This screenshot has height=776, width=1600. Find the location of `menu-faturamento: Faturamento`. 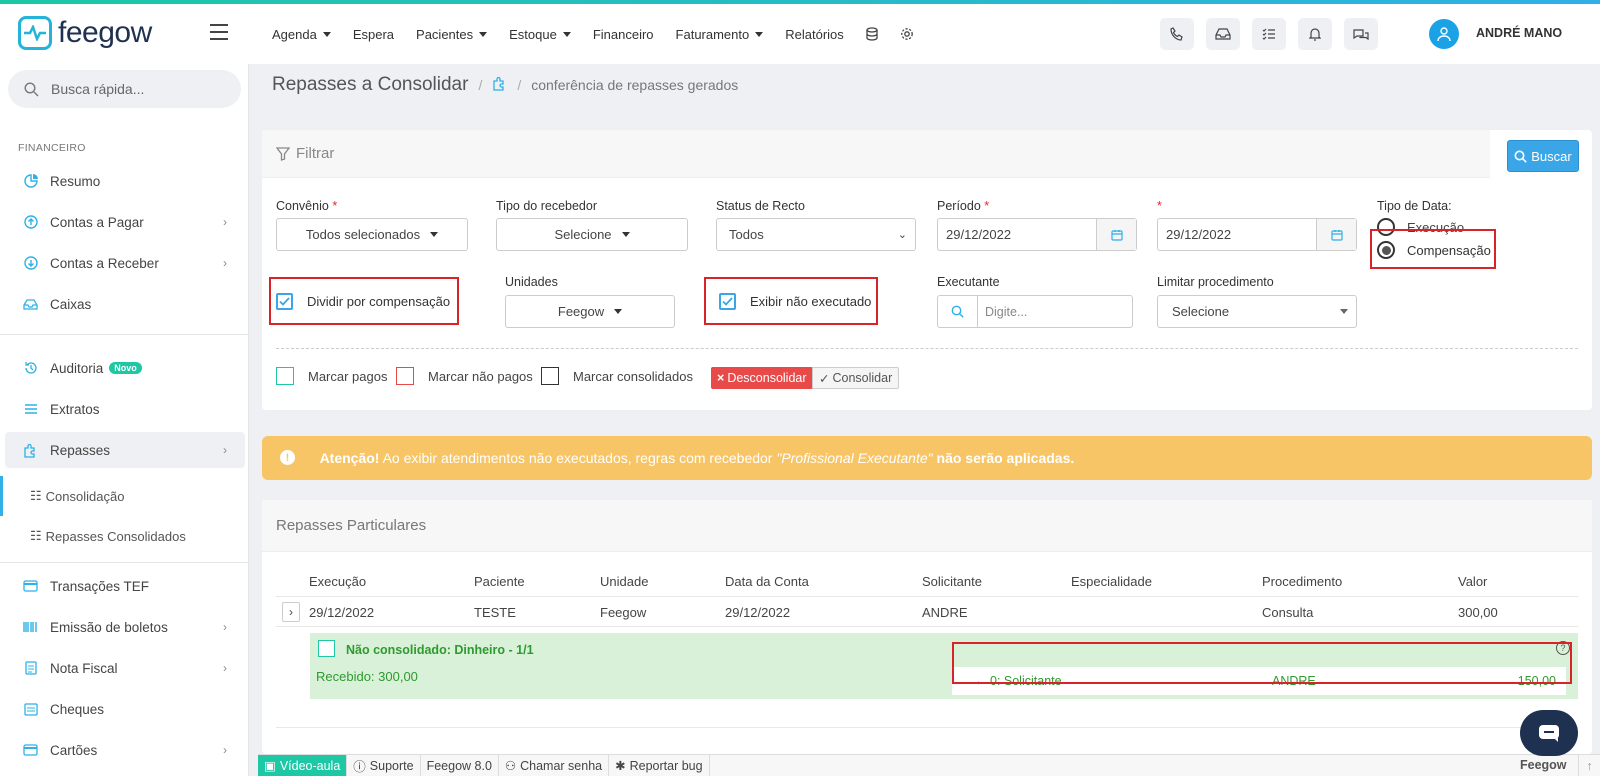

menu-faturamento: Faturamento is located at coordinates (720, 34).